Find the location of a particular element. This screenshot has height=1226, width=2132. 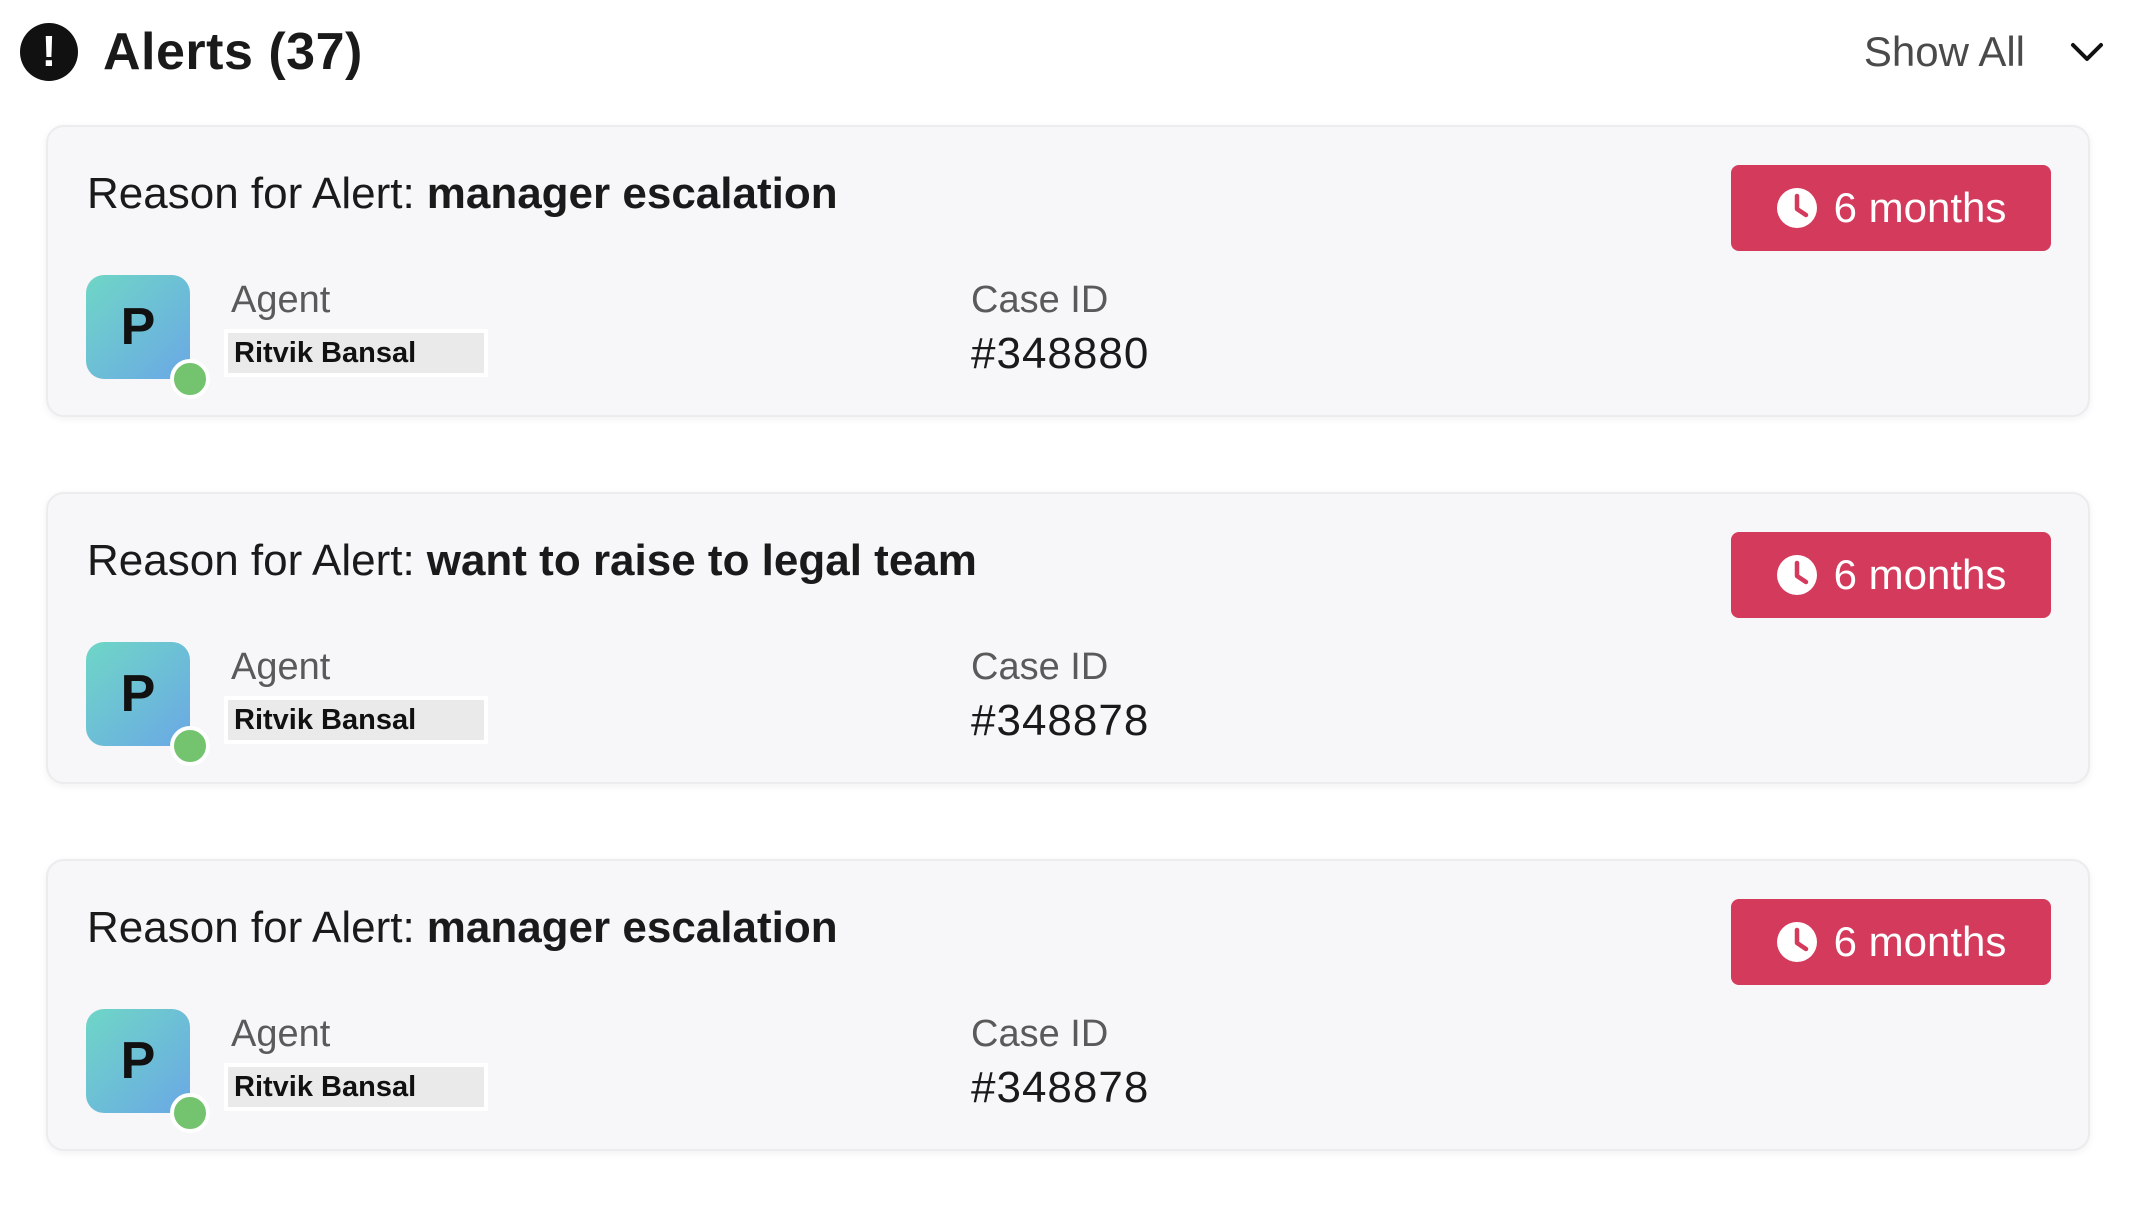

case-id-value: #348880 is located at coordinates (1060, 353).